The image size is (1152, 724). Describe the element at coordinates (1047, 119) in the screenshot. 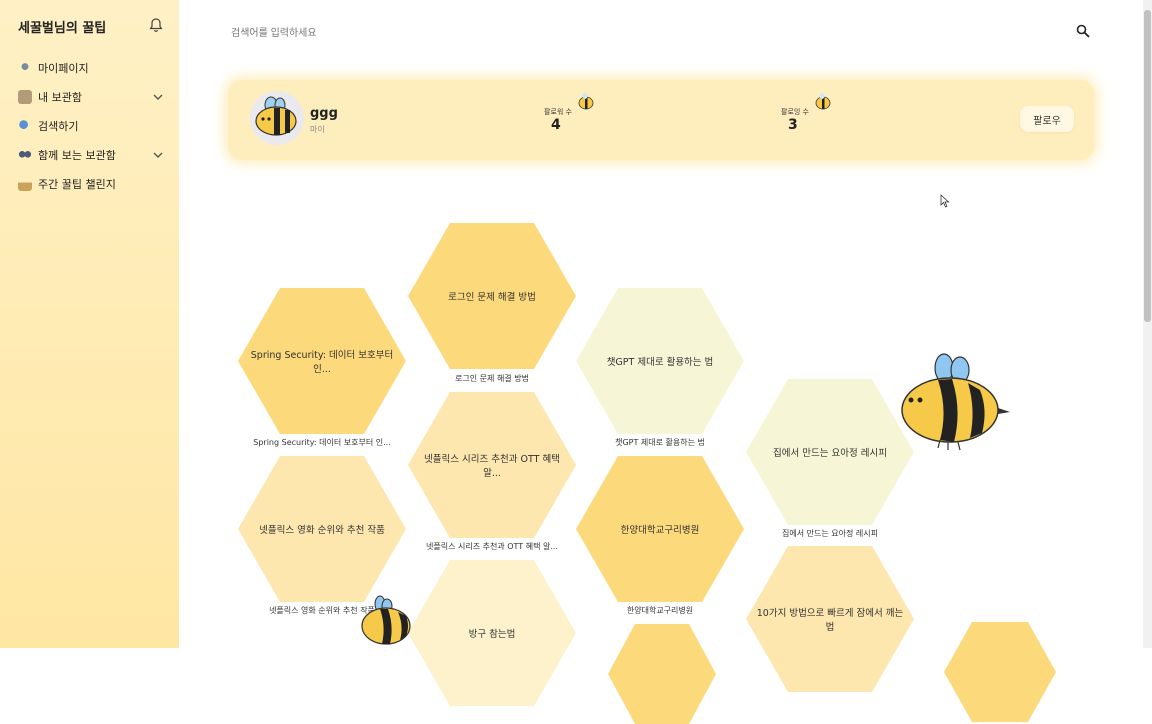

I see `follow-button: 팔로우` at that location.